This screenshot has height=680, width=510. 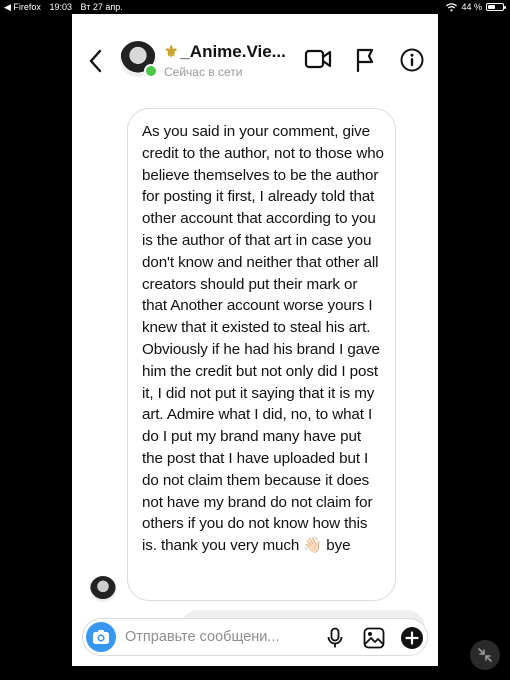 I want to click on status-left: ◀ Firefox 19:03 Вт 27 апр., so click(x=66, y=7).